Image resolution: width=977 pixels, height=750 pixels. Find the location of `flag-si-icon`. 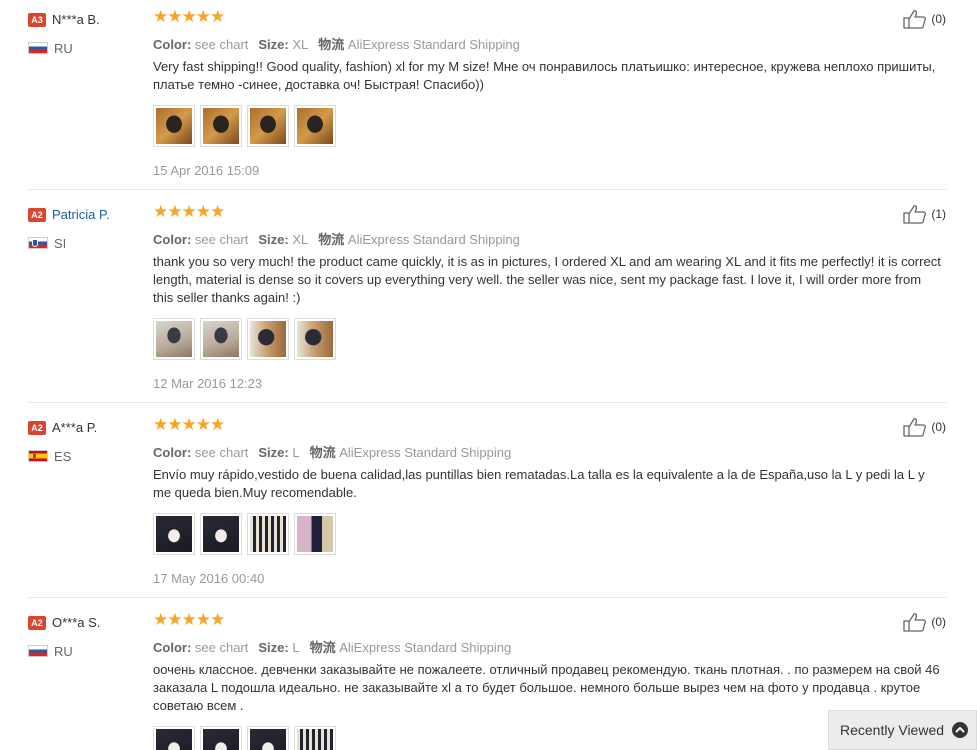

flag-si-icon is located at coordinates (38, 243).